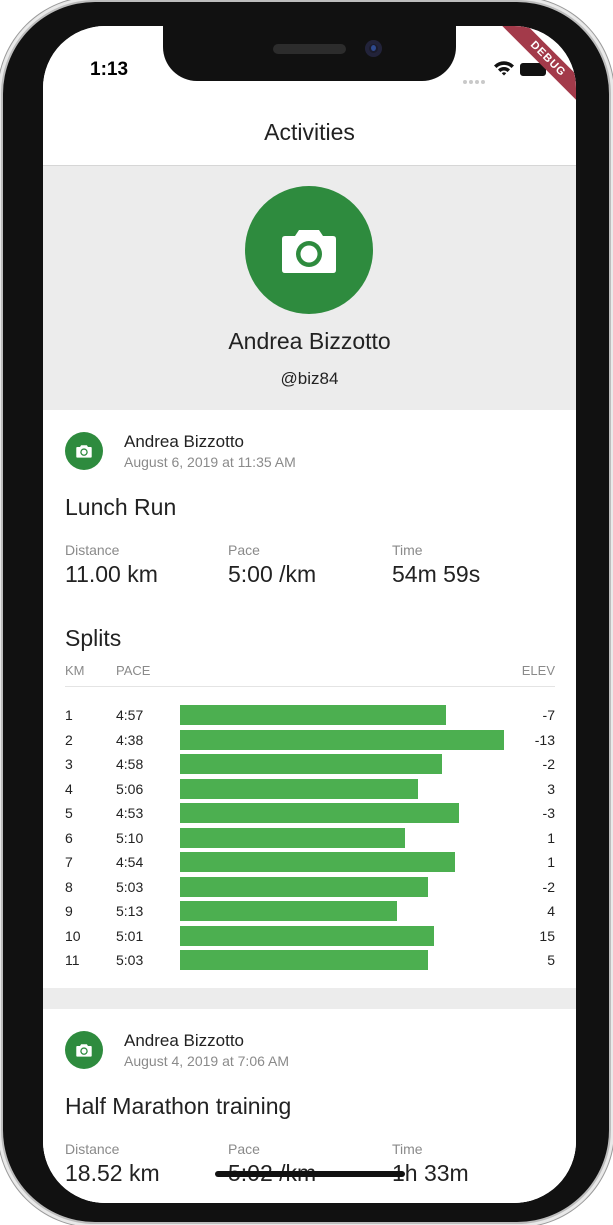 The width and height of the screenshot is (613, 1225). What do you see at coordinates (69, 739) in the screenshot?
I see `split-km: 2` at bounding box center [69, 739].